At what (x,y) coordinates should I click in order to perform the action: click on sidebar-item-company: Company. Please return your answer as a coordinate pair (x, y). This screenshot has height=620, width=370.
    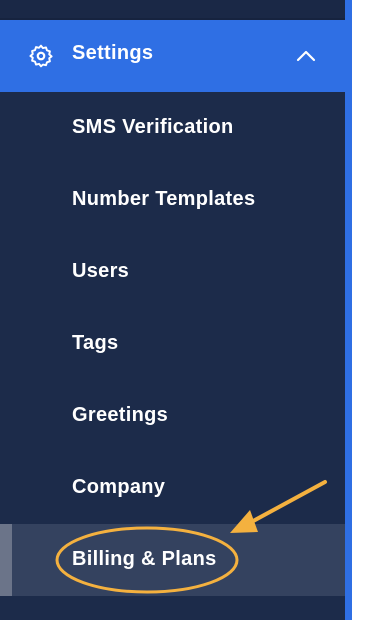
    Looking at the image, I should click on (172, 488).